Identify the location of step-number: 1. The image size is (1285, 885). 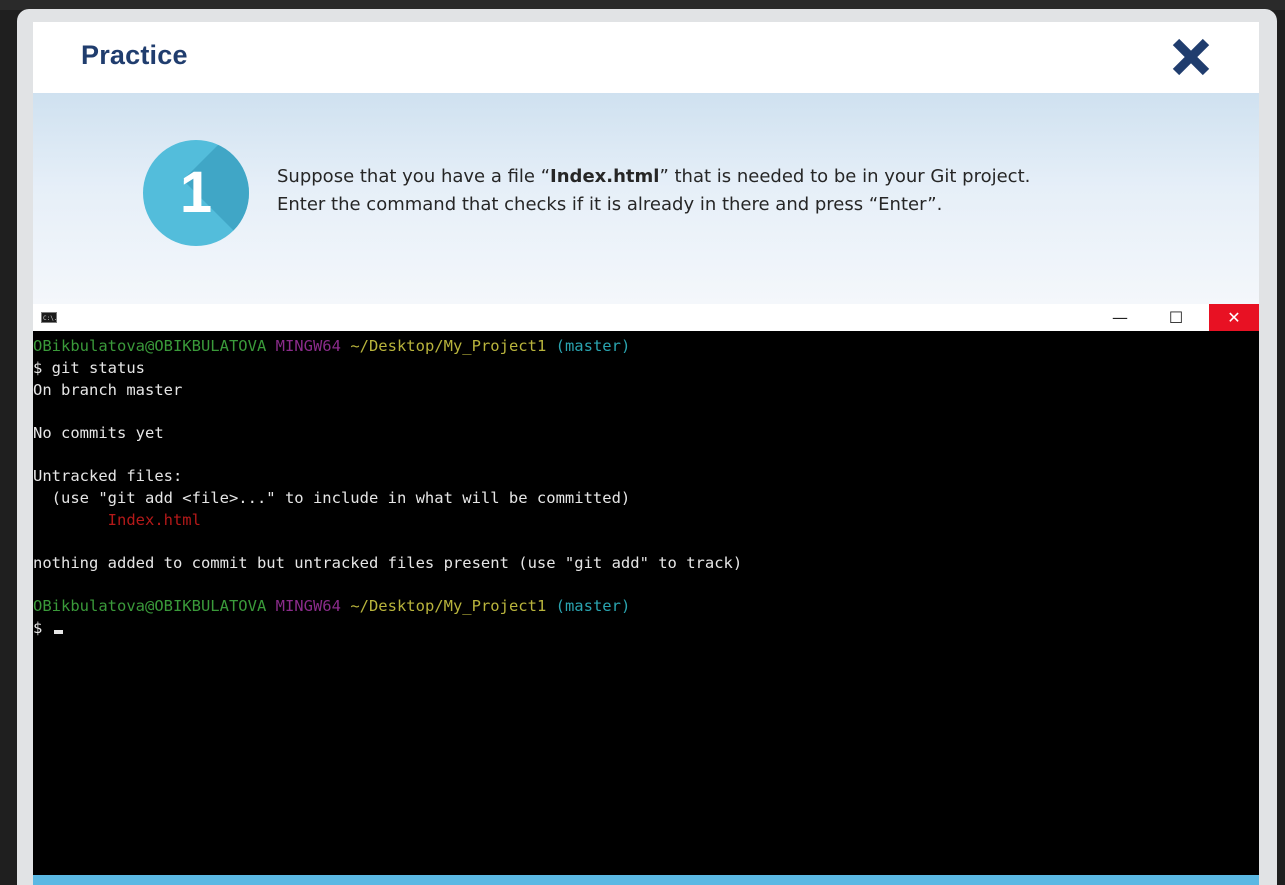
(196, 192).